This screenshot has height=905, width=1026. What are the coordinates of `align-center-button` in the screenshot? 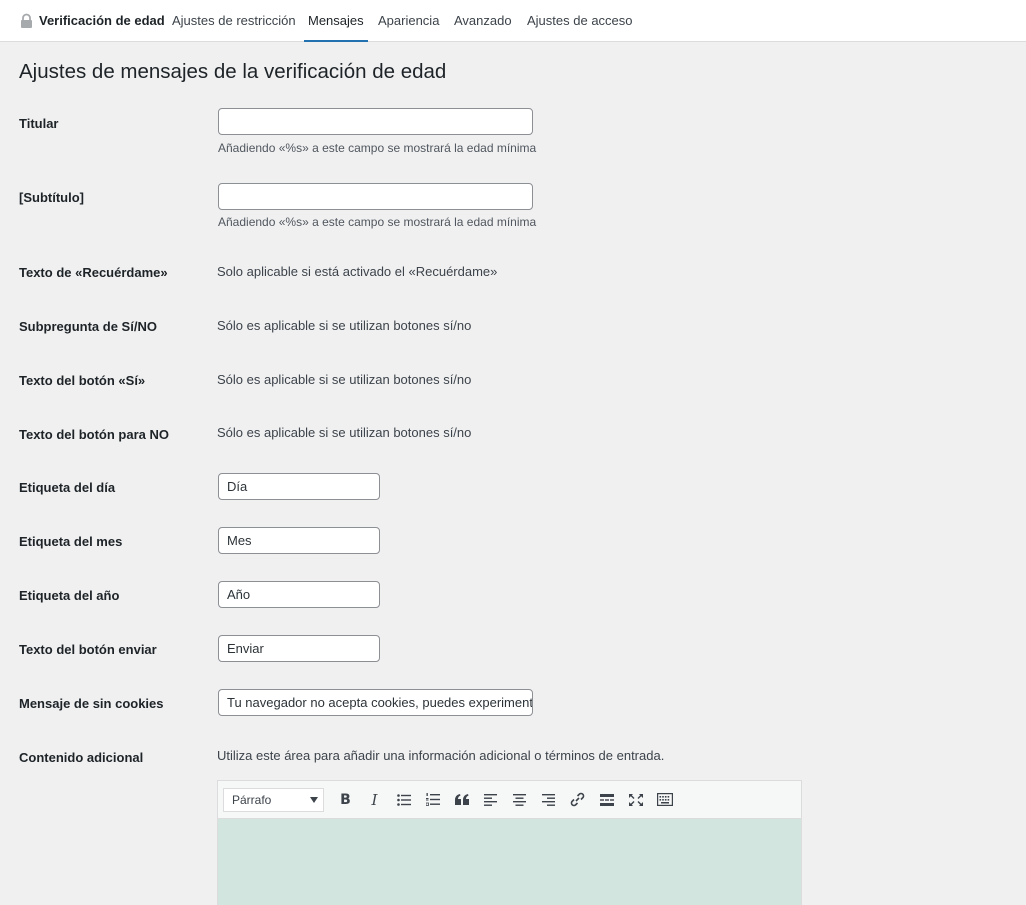 It's located at (519, 800).